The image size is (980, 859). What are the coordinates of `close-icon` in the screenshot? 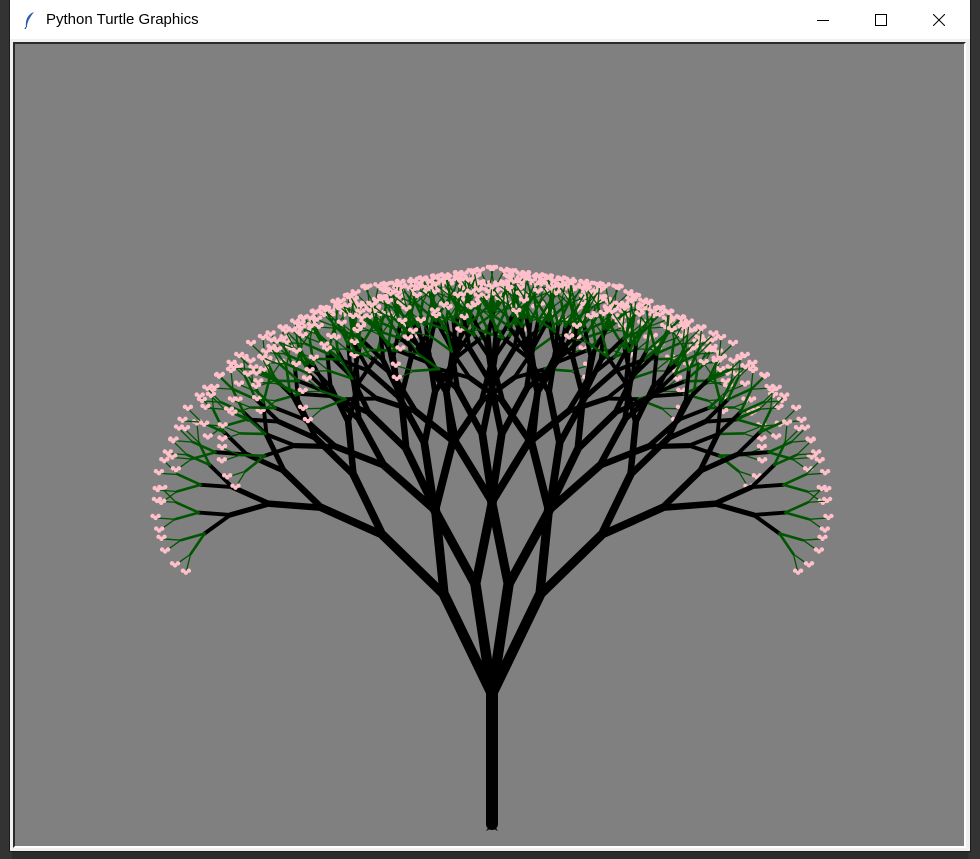 It's located at (939, 19).